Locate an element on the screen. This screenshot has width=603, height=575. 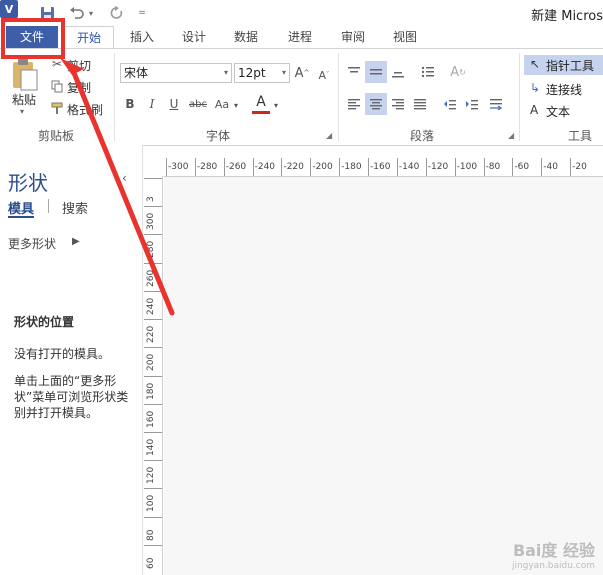
ribbon-tabs: 文件 开始 插入 设计 数据 进程 审阅 视图 is located at coordinates (301, 37).